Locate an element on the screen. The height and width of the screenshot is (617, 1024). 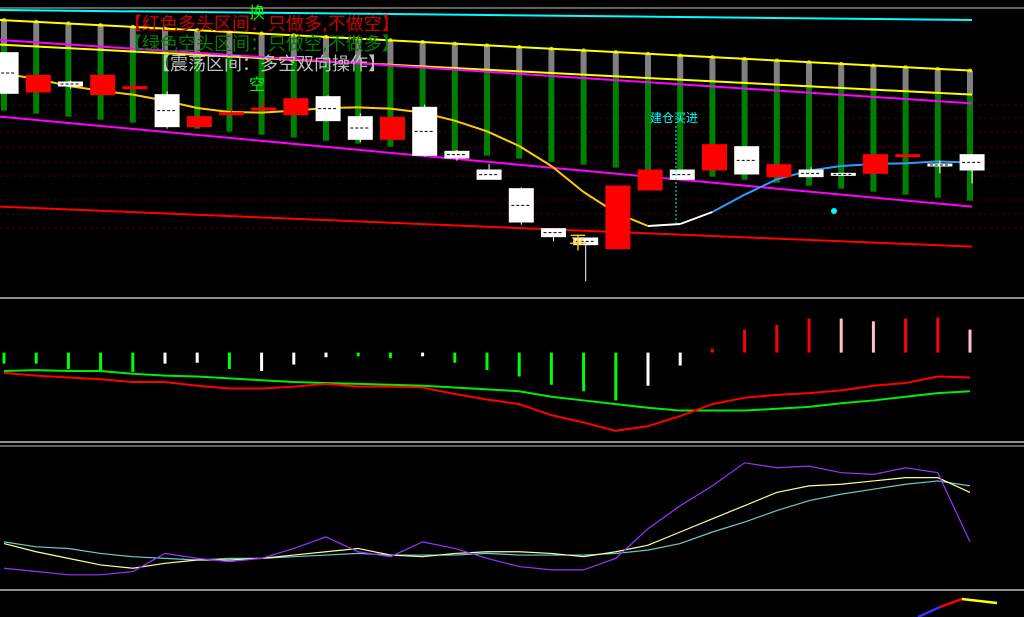
cyan-signal-dot is located at coordinates (834, 211).